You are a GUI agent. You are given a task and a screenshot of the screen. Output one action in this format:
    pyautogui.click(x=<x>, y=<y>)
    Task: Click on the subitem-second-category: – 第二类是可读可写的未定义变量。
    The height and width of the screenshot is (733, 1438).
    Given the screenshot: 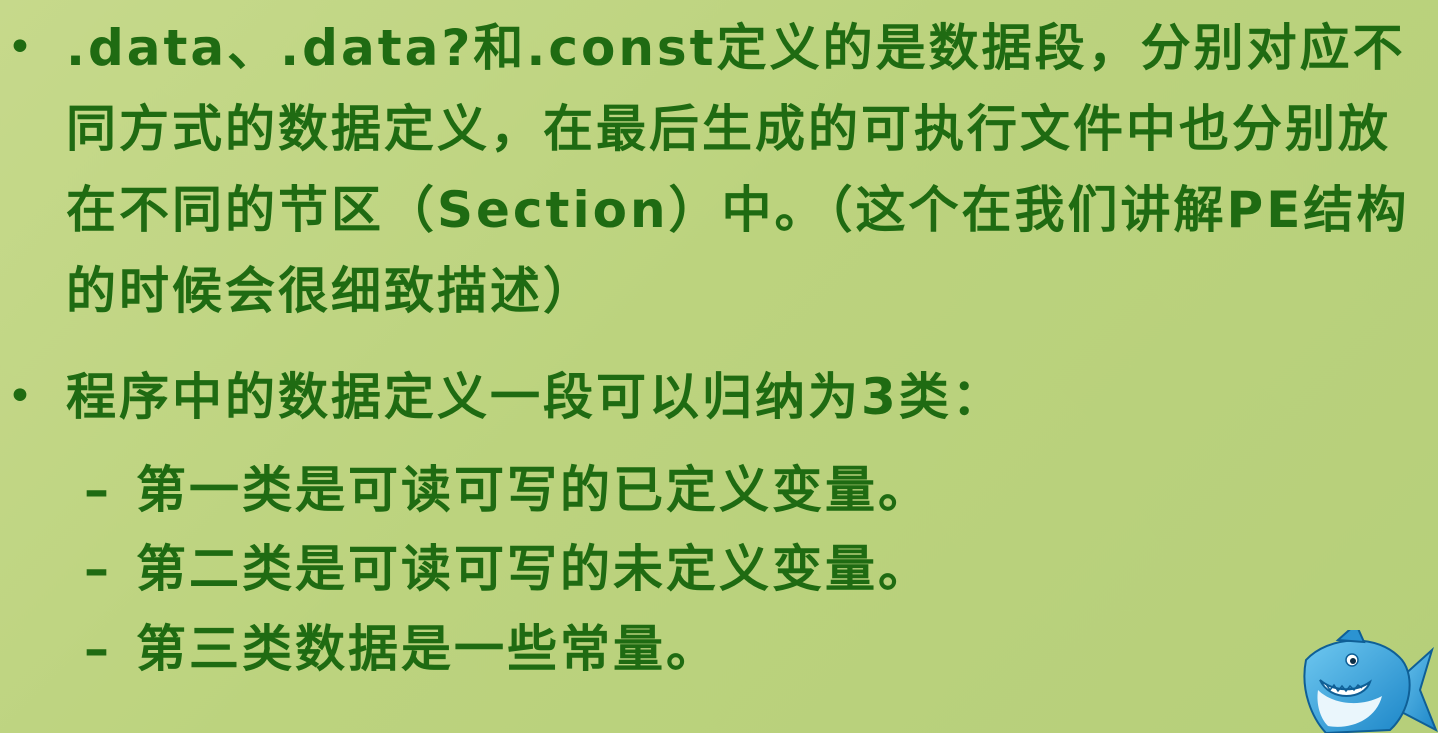 What is the action you would take?
    pyautogui.click(x=634, y=569)
    